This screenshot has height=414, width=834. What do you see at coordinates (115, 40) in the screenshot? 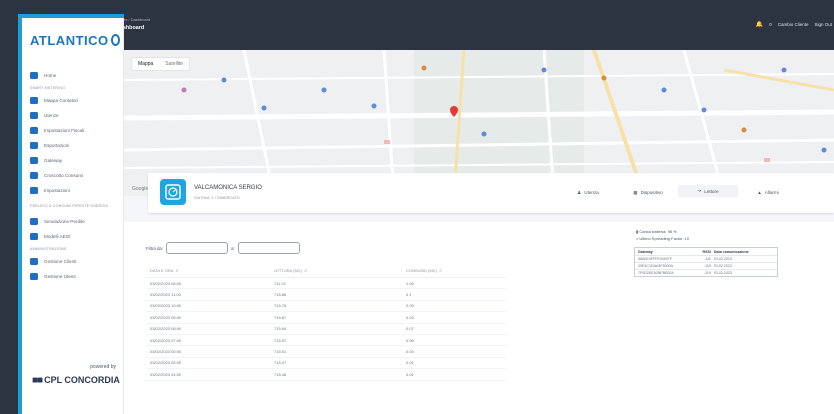
I see `logo-ring-icon` at bounding box center [115, 40].